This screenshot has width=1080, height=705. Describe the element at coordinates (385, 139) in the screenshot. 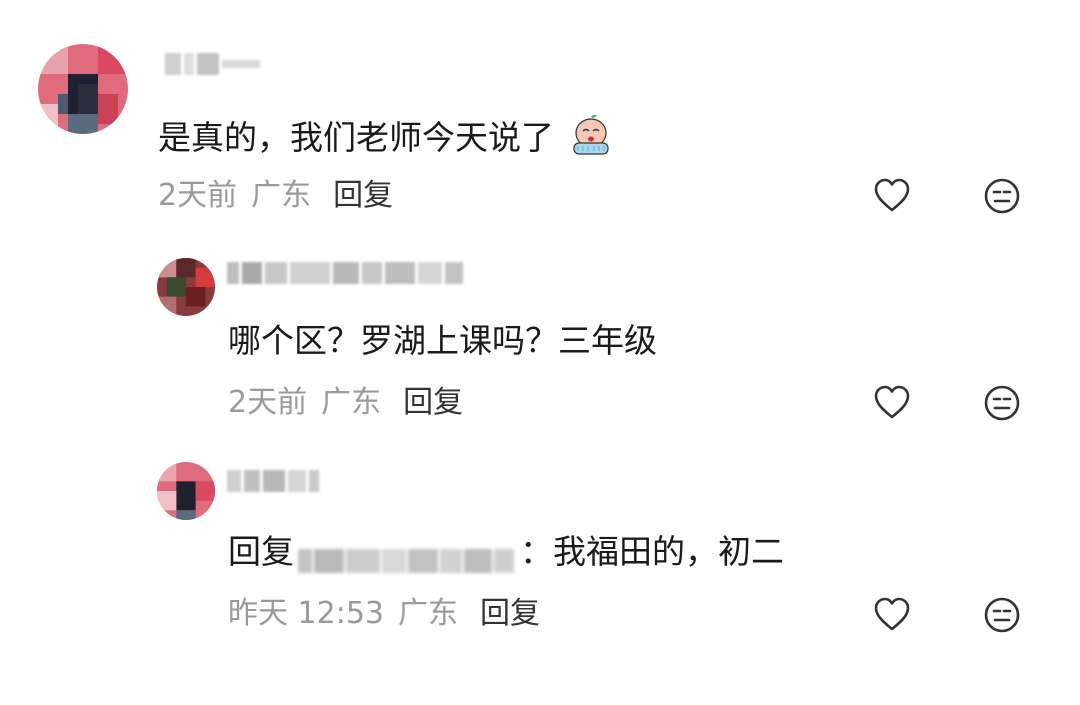

I see `comment-text: 是真的，我们老师今天说了` at that location.